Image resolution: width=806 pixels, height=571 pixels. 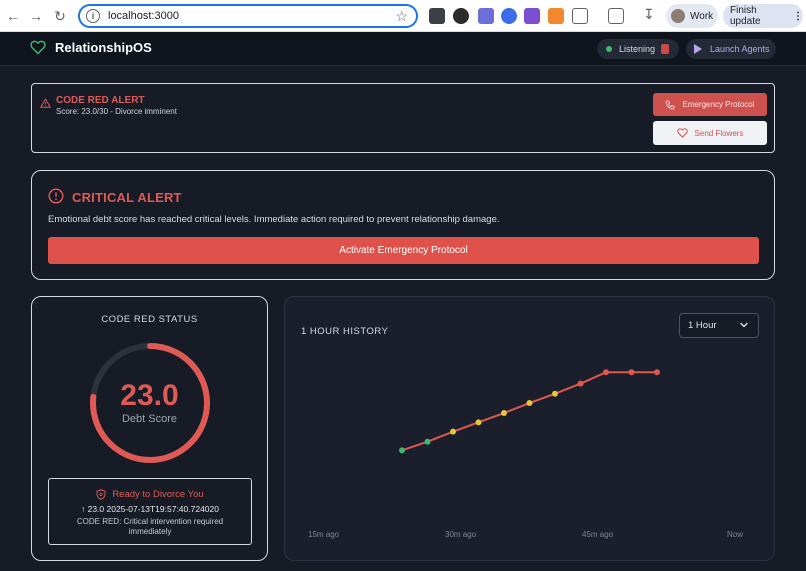 What do you see at coordinates (143, 16) in the screenshot?
I see `address-text: localhost:3000` at bounding box center [143, 16].